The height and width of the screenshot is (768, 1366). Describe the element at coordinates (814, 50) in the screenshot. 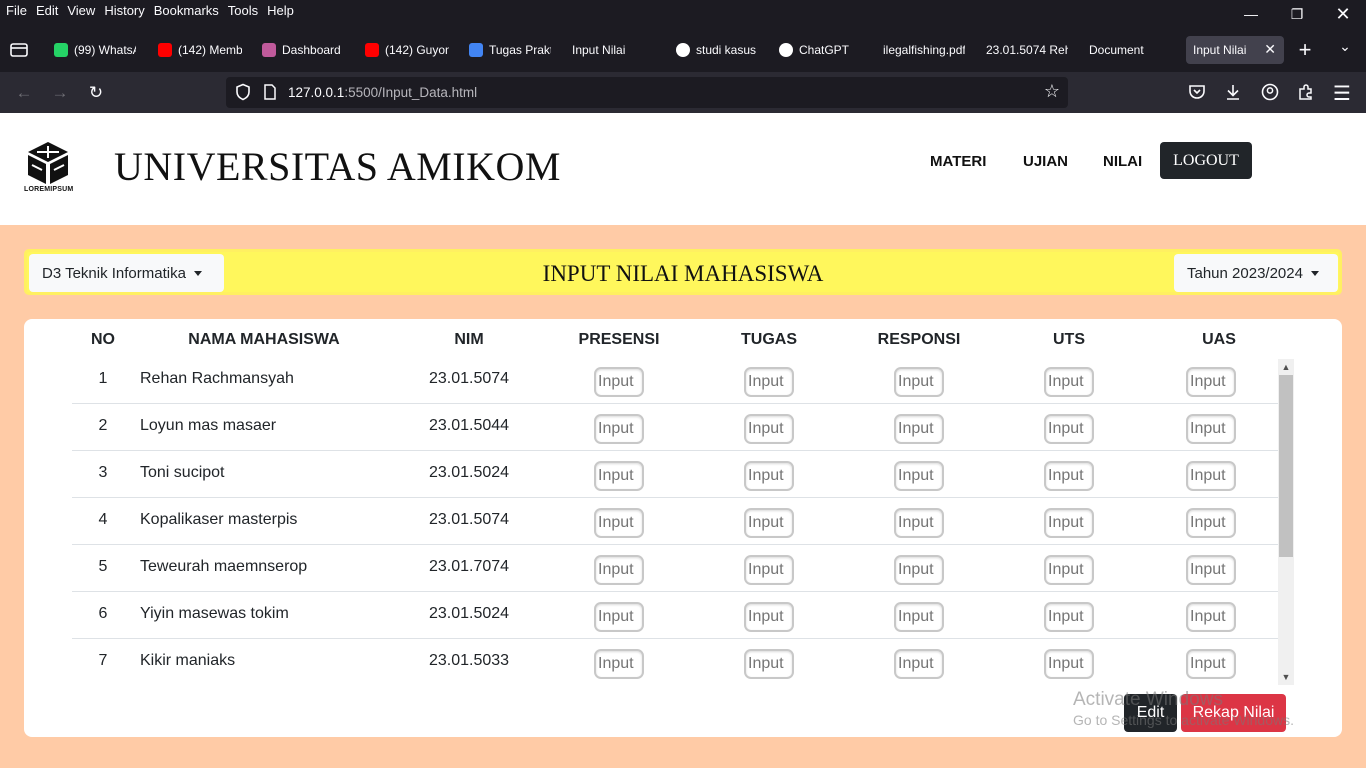

I see `browser-tab: ChatGPT` at that location.